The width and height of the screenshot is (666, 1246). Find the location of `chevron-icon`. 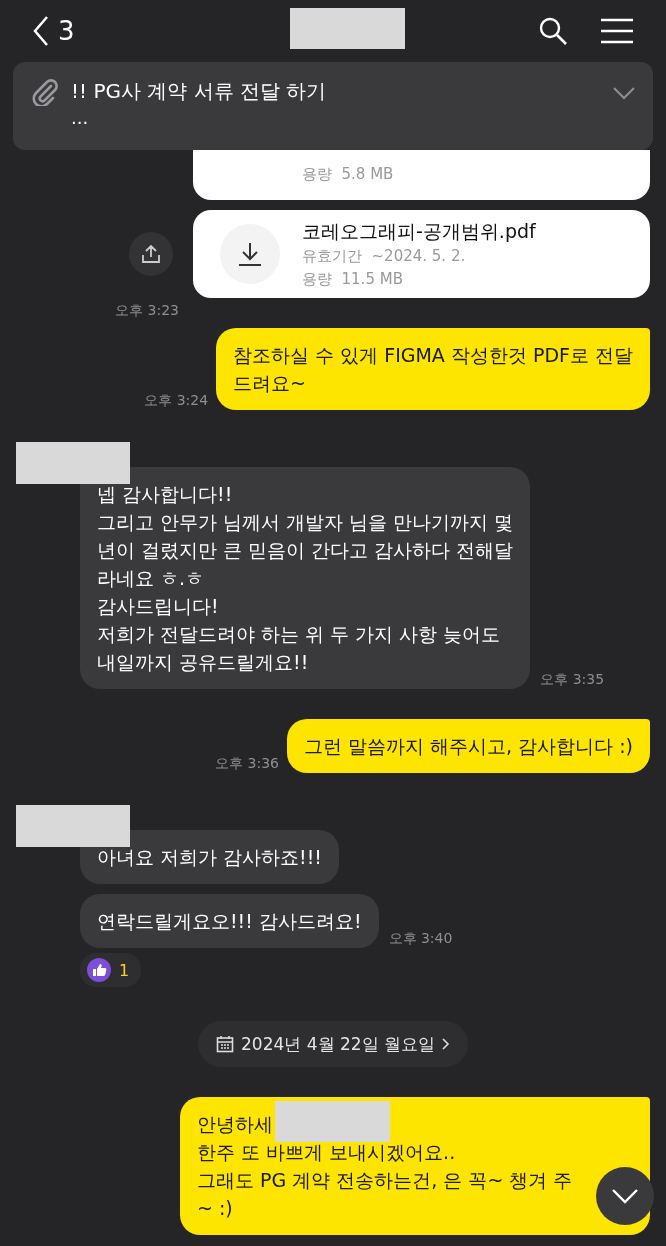

chevron-icon is located at coordinates (624, 93).